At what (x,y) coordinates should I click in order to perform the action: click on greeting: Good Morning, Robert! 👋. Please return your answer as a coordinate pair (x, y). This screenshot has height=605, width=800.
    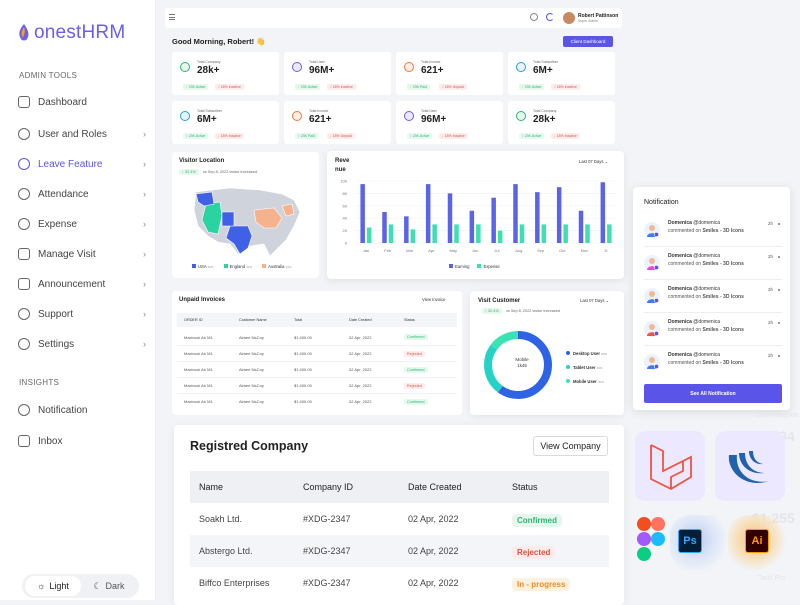
    Looking at the image, I should click on (219, 41).